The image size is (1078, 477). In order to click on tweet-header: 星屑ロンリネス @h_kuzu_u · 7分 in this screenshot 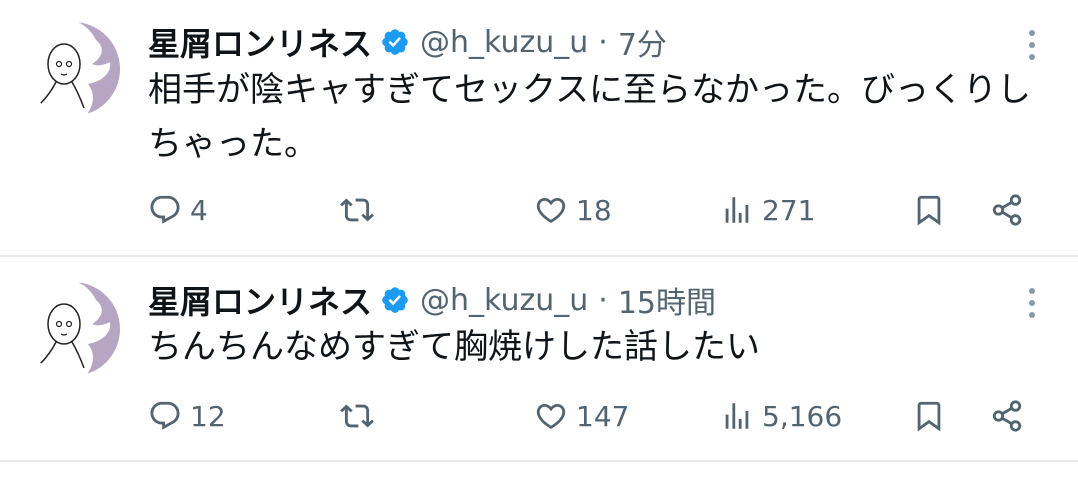, I will do `click(407, 42)`.